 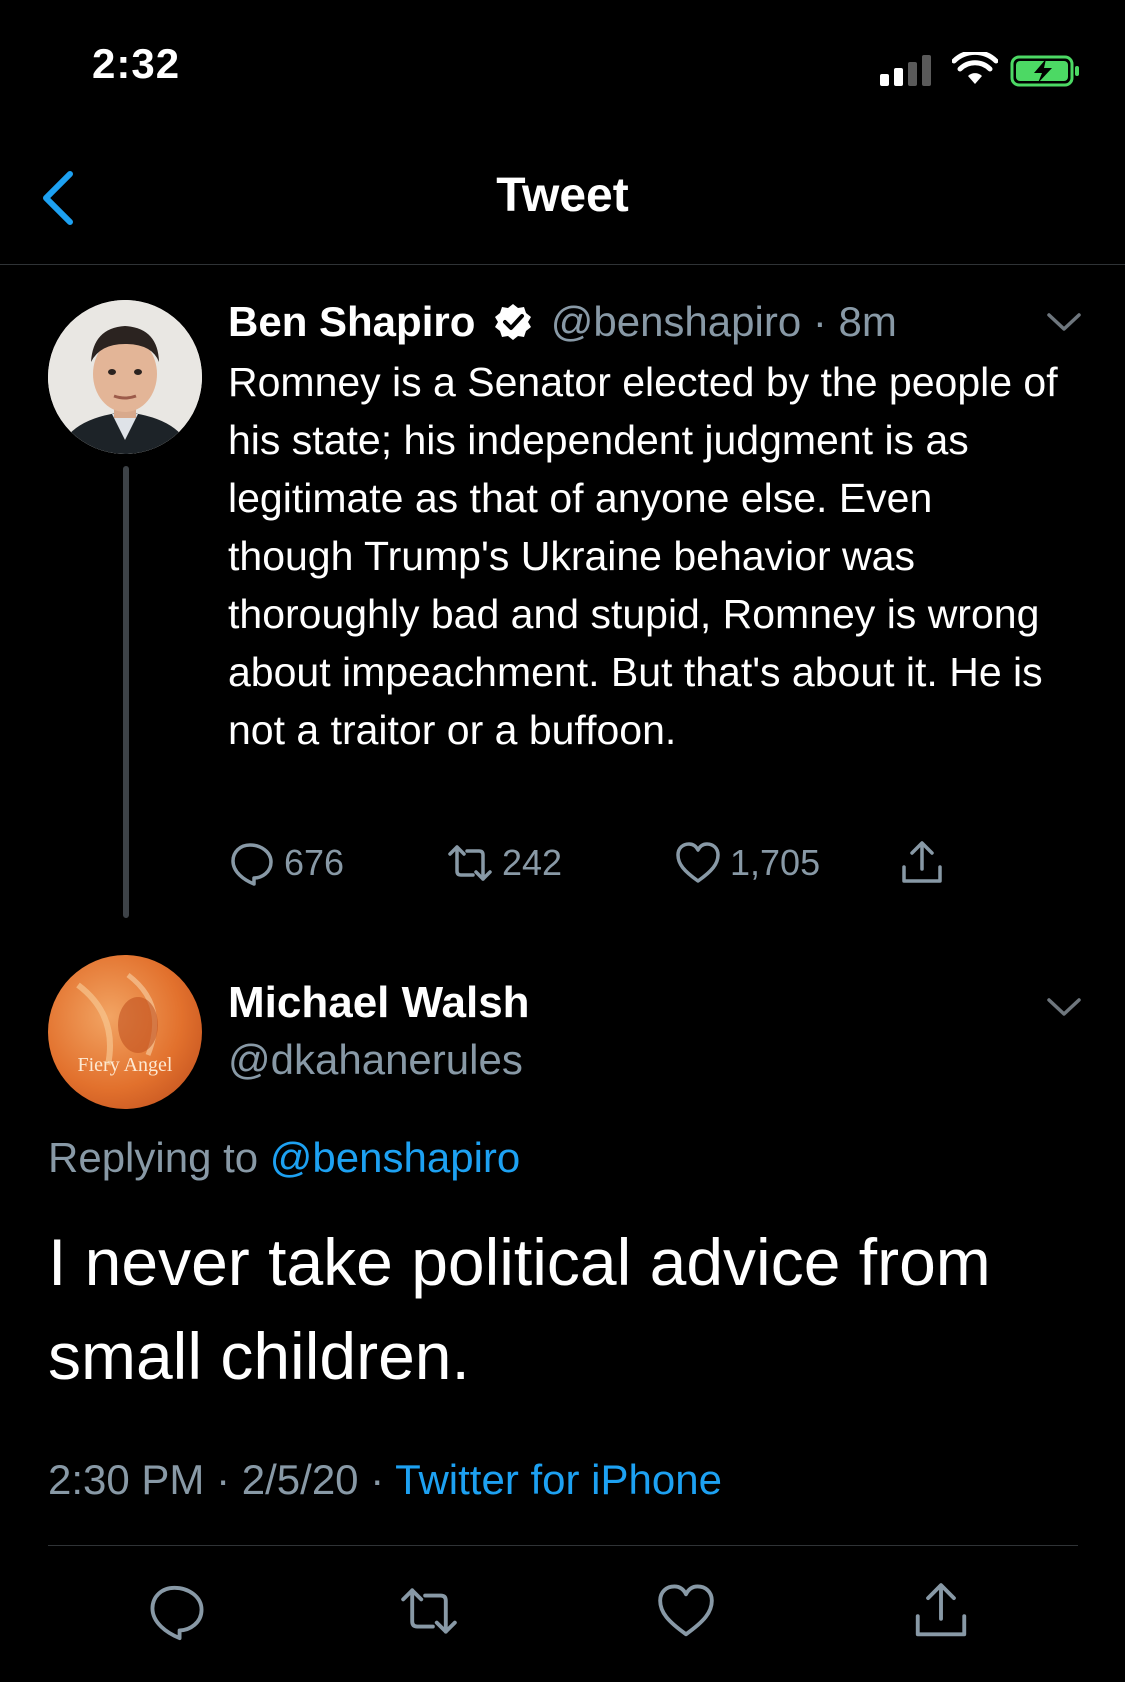 I want to click on avatar: Fiery Angel, so click(x=125, y=1032).